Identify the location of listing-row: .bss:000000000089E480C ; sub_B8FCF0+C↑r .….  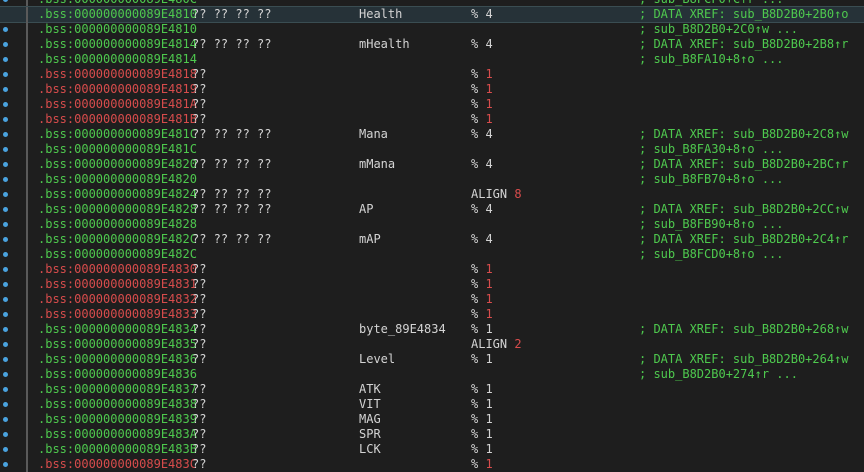
(432, 3).